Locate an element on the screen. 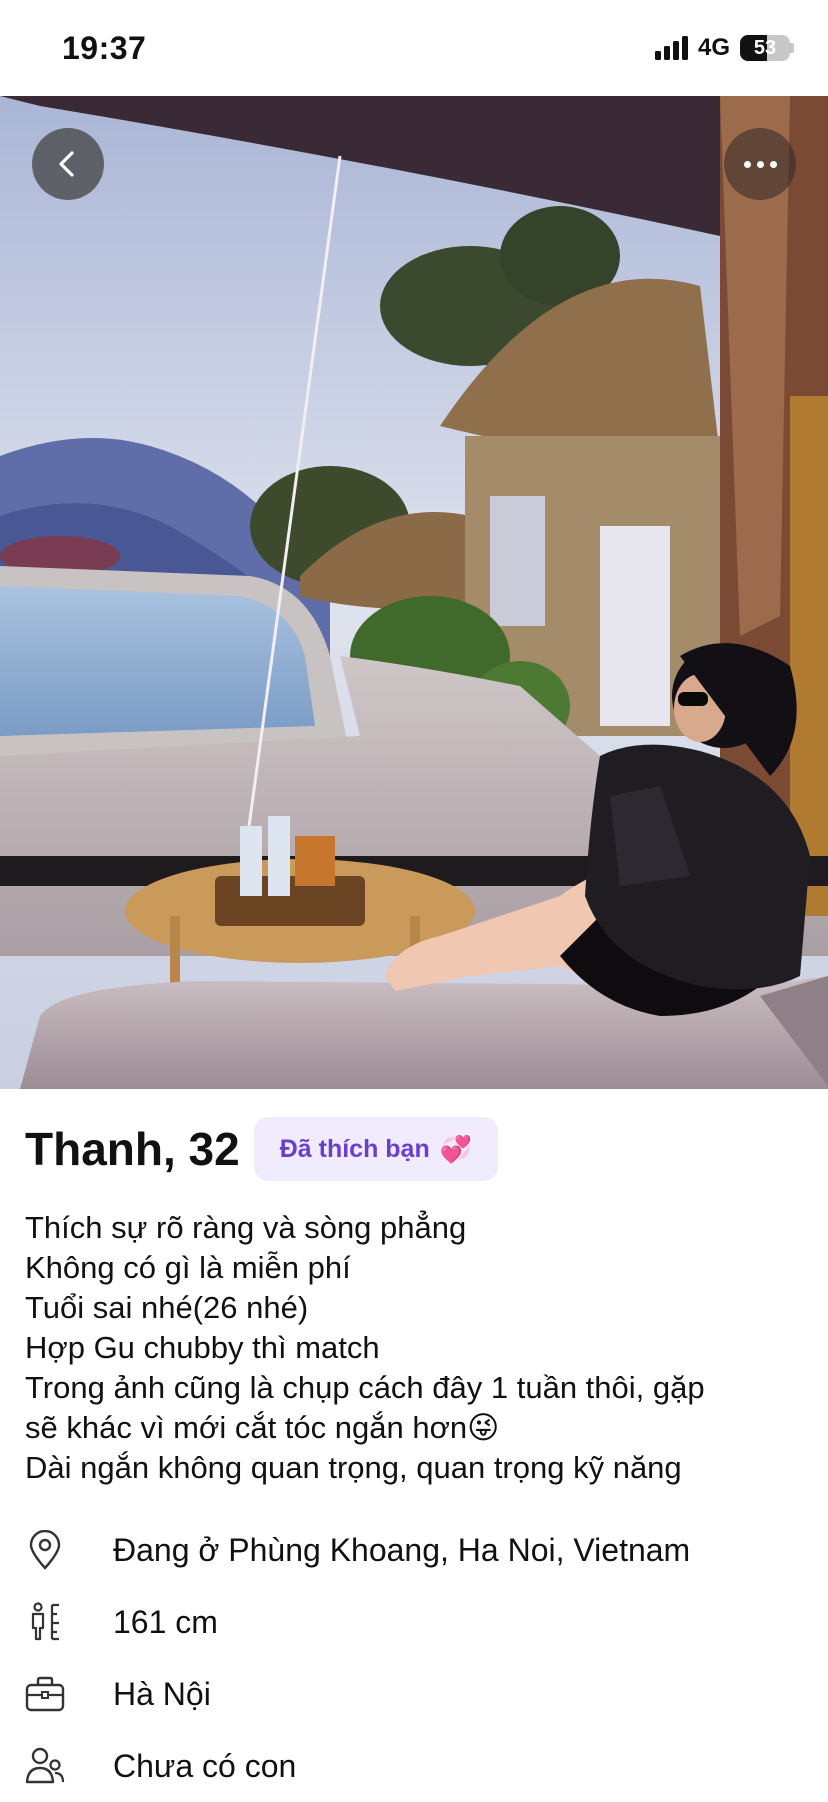 The height and width of the screenshot is (1802, 828). briefcase-icon is located at coordinates (45, 1694).